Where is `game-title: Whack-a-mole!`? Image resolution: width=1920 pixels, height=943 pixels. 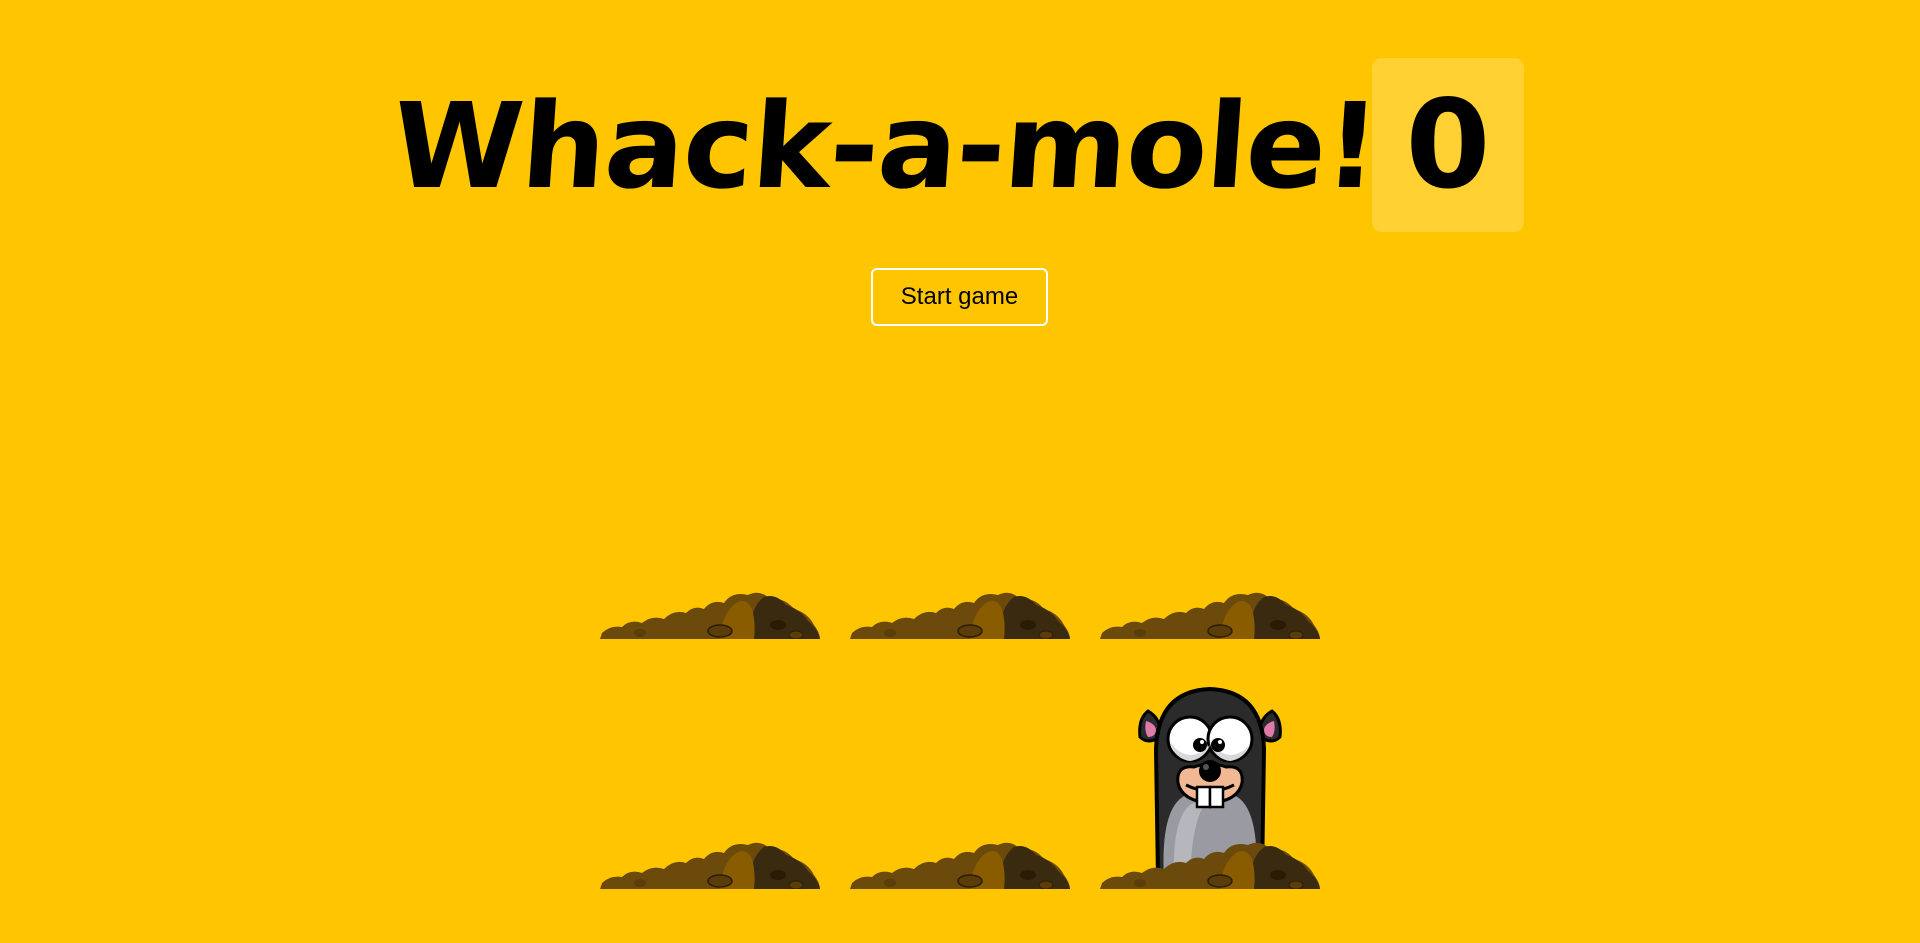 game-title: Whack-a-mole! is located at coordinates (885, 146).